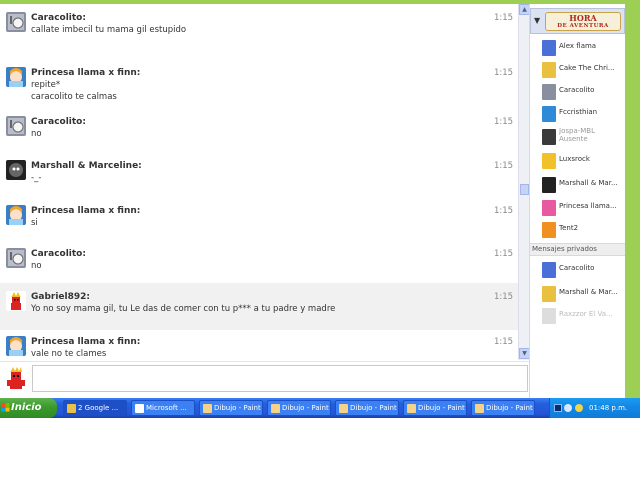  What do you see at coordinates (558, 408) in the screenshot?
I see `monitor-icon` at bounding box center [558, 408].